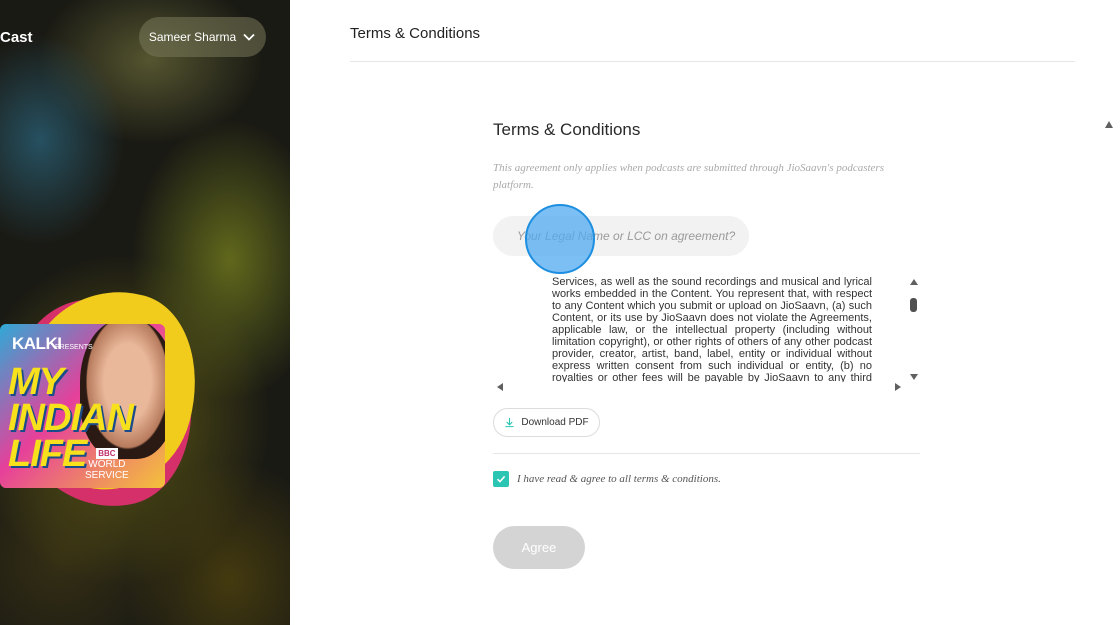  What do you see at coordinates (16, 37) in the screenshot?
I see `brand-name: Cast` at bounding box center [16, 37].